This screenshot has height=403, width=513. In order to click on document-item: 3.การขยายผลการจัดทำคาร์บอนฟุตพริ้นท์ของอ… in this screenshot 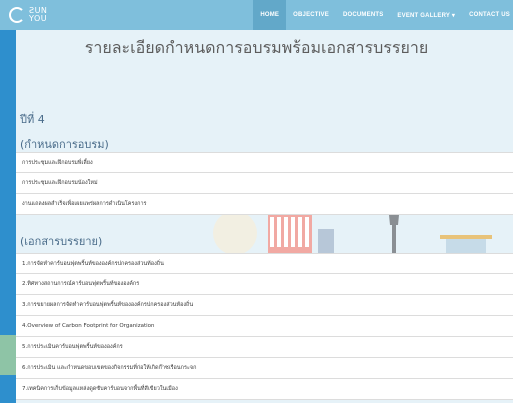, I will do `click(264, 305)`.